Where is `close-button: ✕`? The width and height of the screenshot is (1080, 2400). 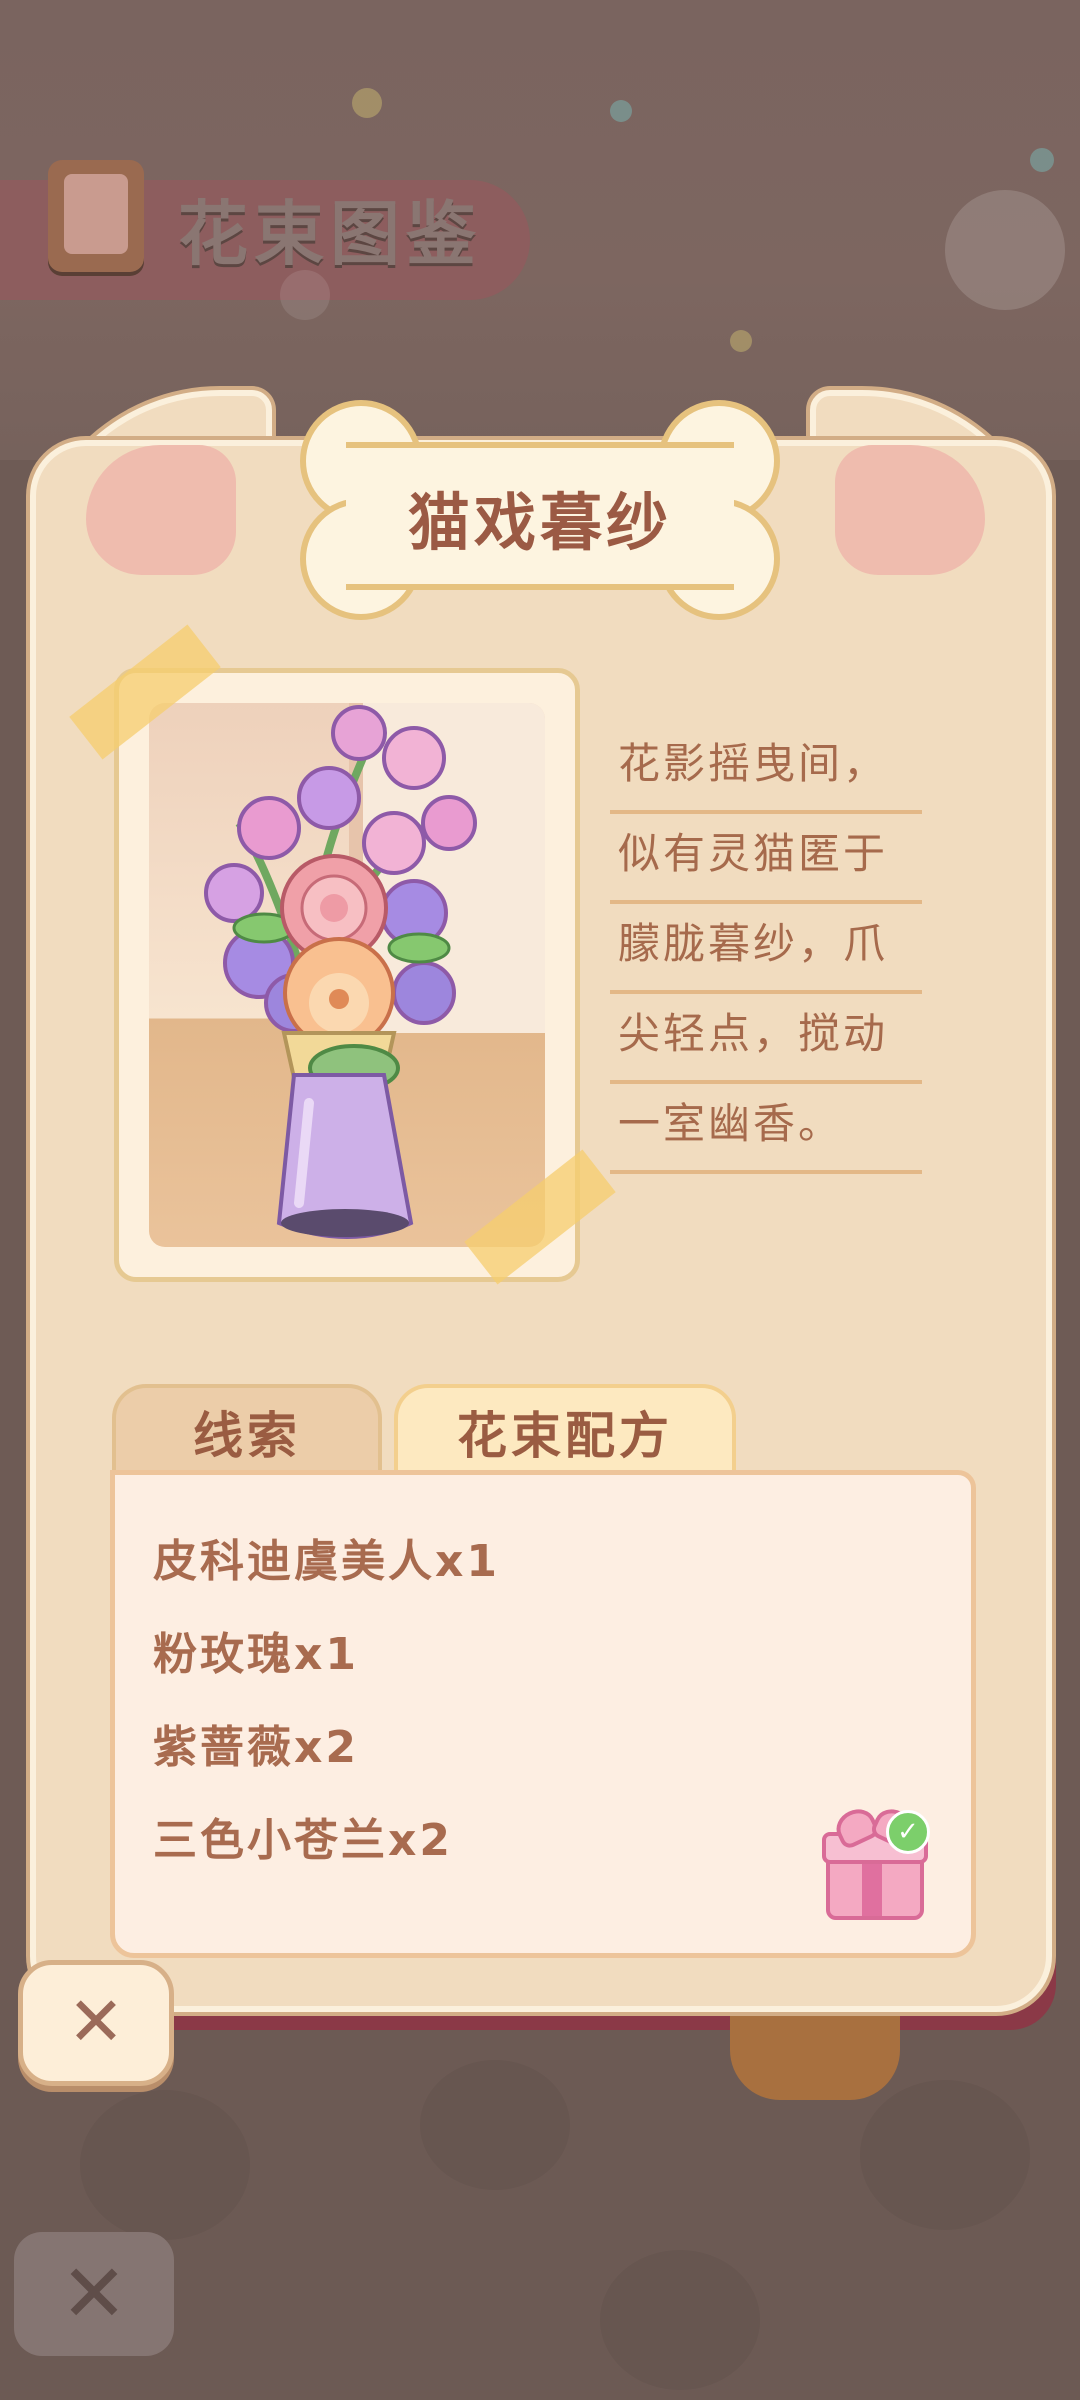
close-button: ✕ is located at coordinates (96, 2023).